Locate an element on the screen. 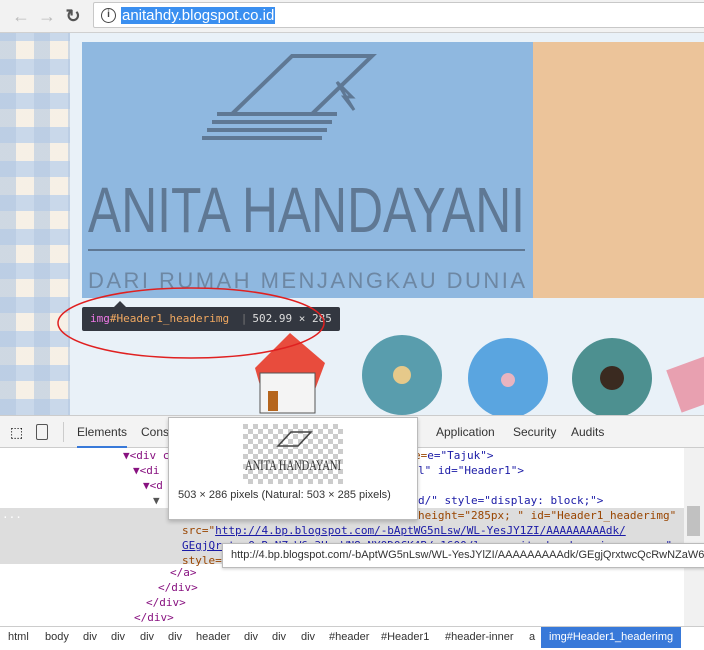  info-icon: i is located at coordinates (108, 15).